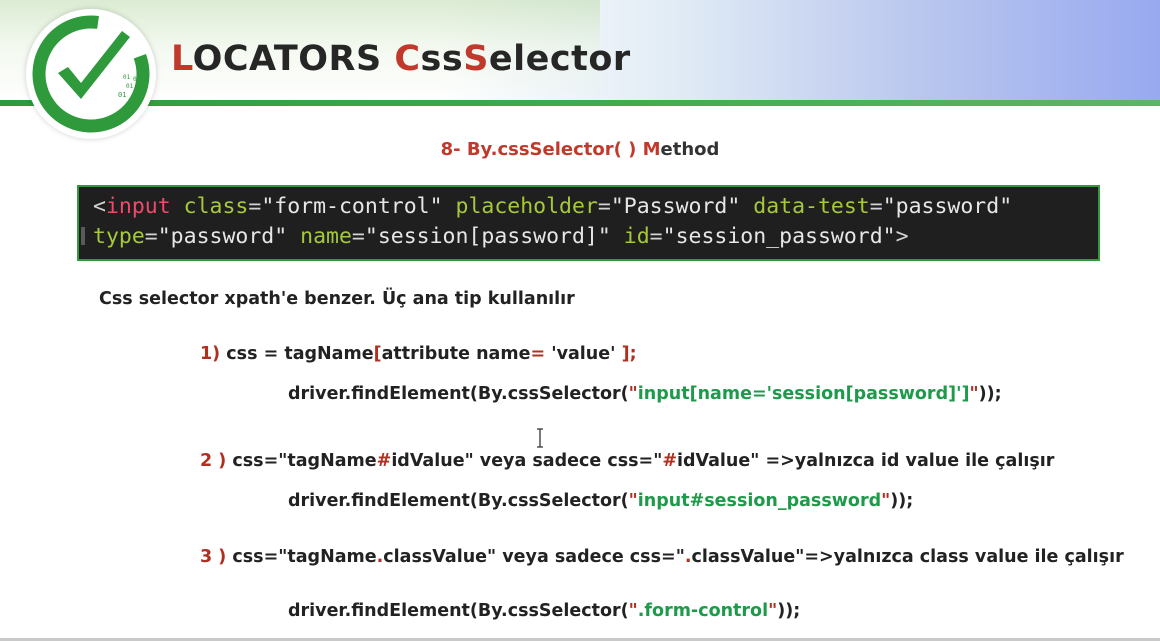 The width and height of the screenshot is (1160, 641). Describe the element at coordinates (675, 206) in the screenshot. I see `code-token: "Password"` at that location.